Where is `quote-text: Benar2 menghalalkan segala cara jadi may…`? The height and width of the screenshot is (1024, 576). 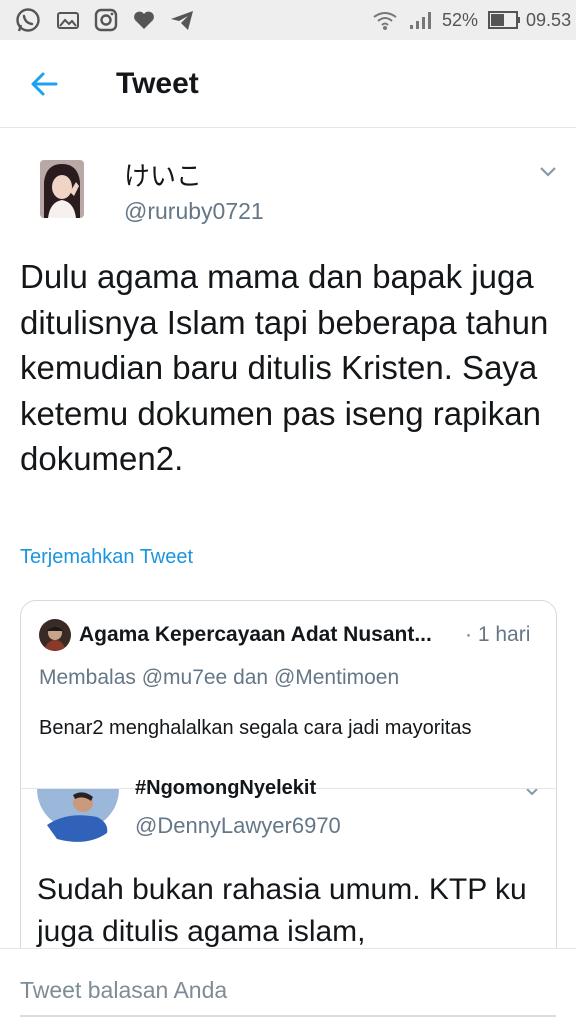 quote-text: Benar2 menghalalkan segala cara jadi may… is located at coordinates (255, 728).